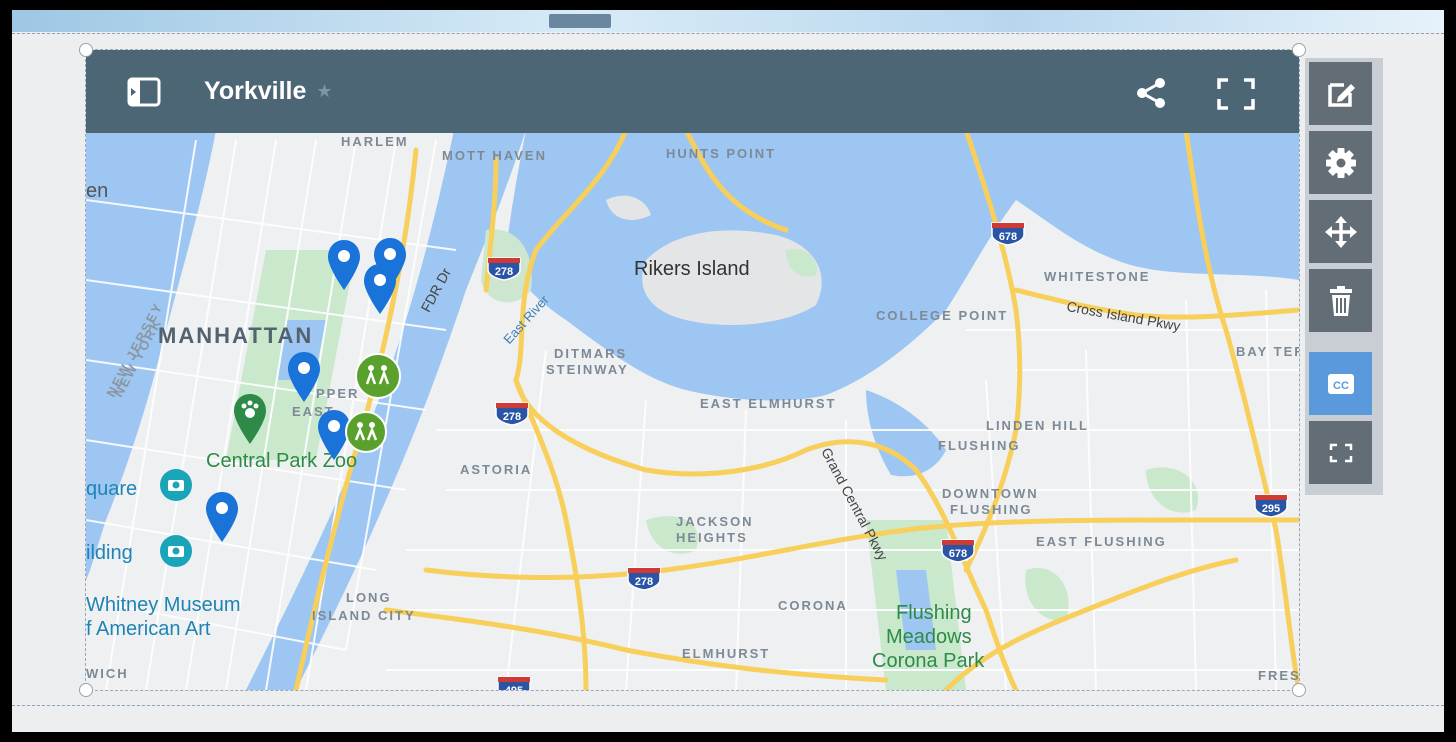  Describe the element at coordinates (1267, 351) in the screenshot. I see `label-bay-terrace: BAY TERR` at that location.